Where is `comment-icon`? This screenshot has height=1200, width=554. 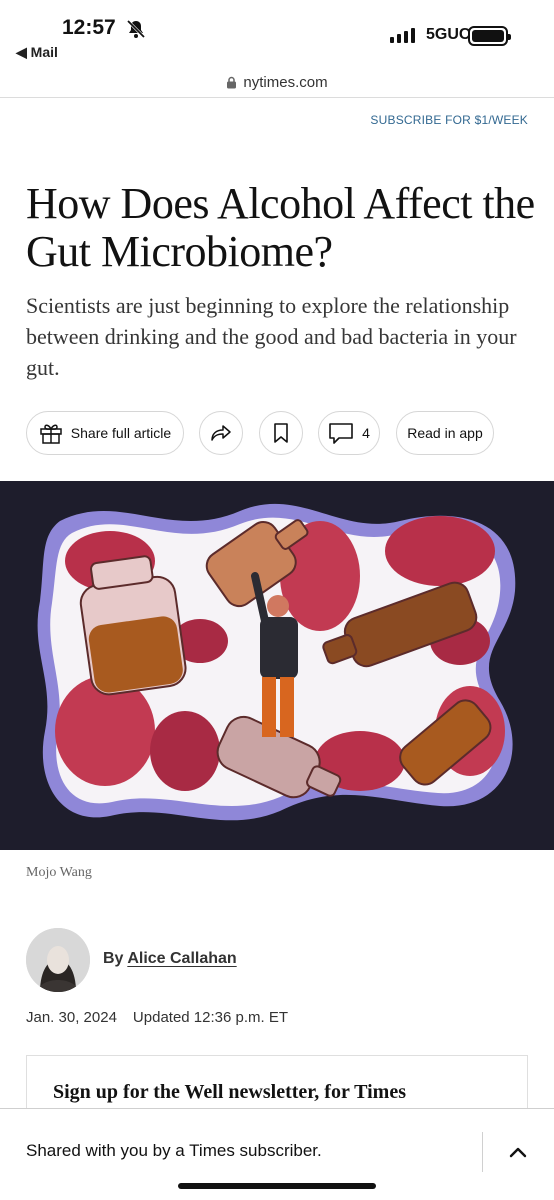
comment-icon is located at coordinates (341, 433).